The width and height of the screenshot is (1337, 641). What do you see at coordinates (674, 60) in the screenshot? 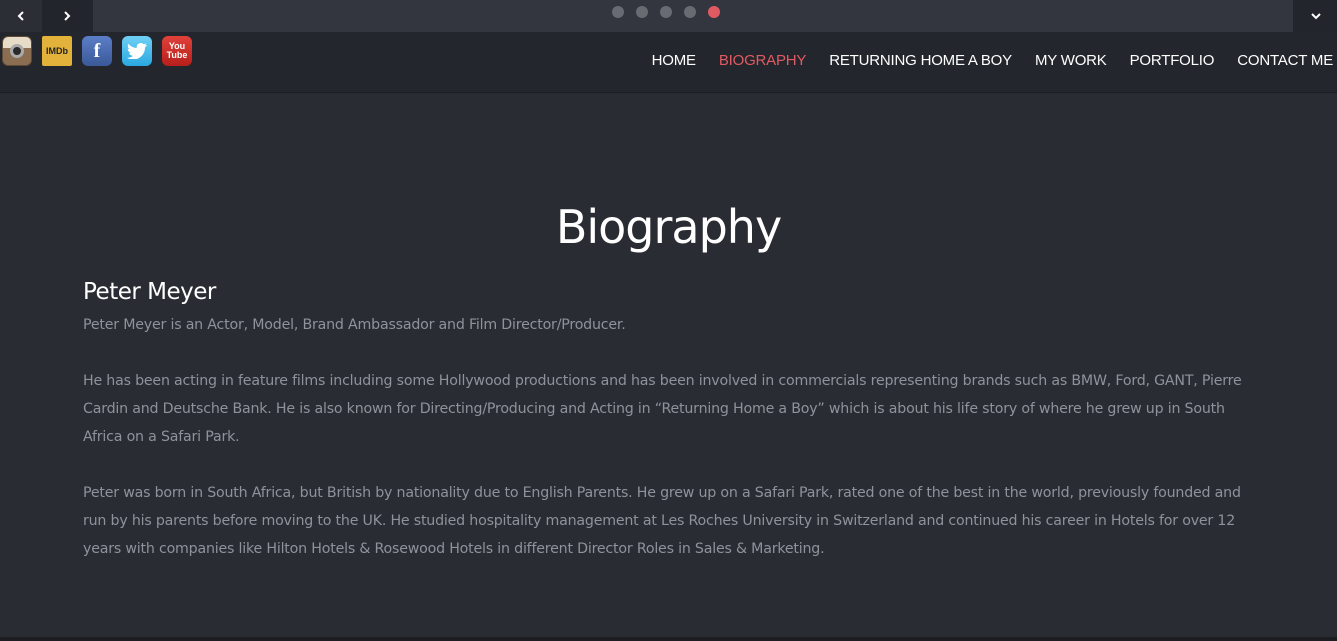
I see `nav-home: HOME` at bounding box center [674, 60].